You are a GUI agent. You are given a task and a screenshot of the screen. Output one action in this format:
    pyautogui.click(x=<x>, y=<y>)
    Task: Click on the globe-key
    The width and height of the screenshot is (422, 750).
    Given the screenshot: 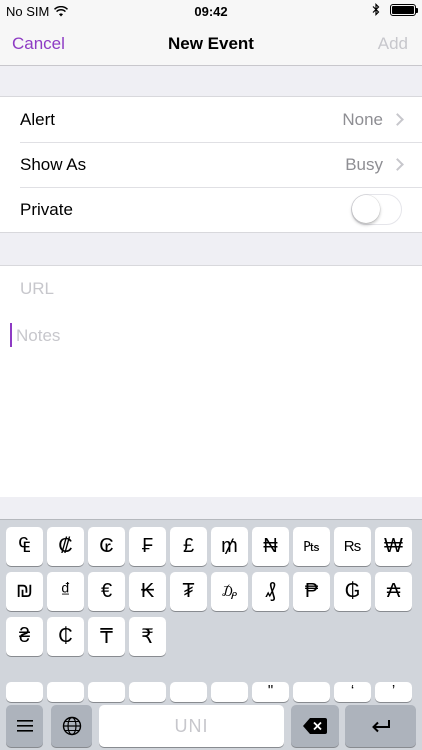 What is the action you would take?
    pyautogui.click(x=71, y=726)
    